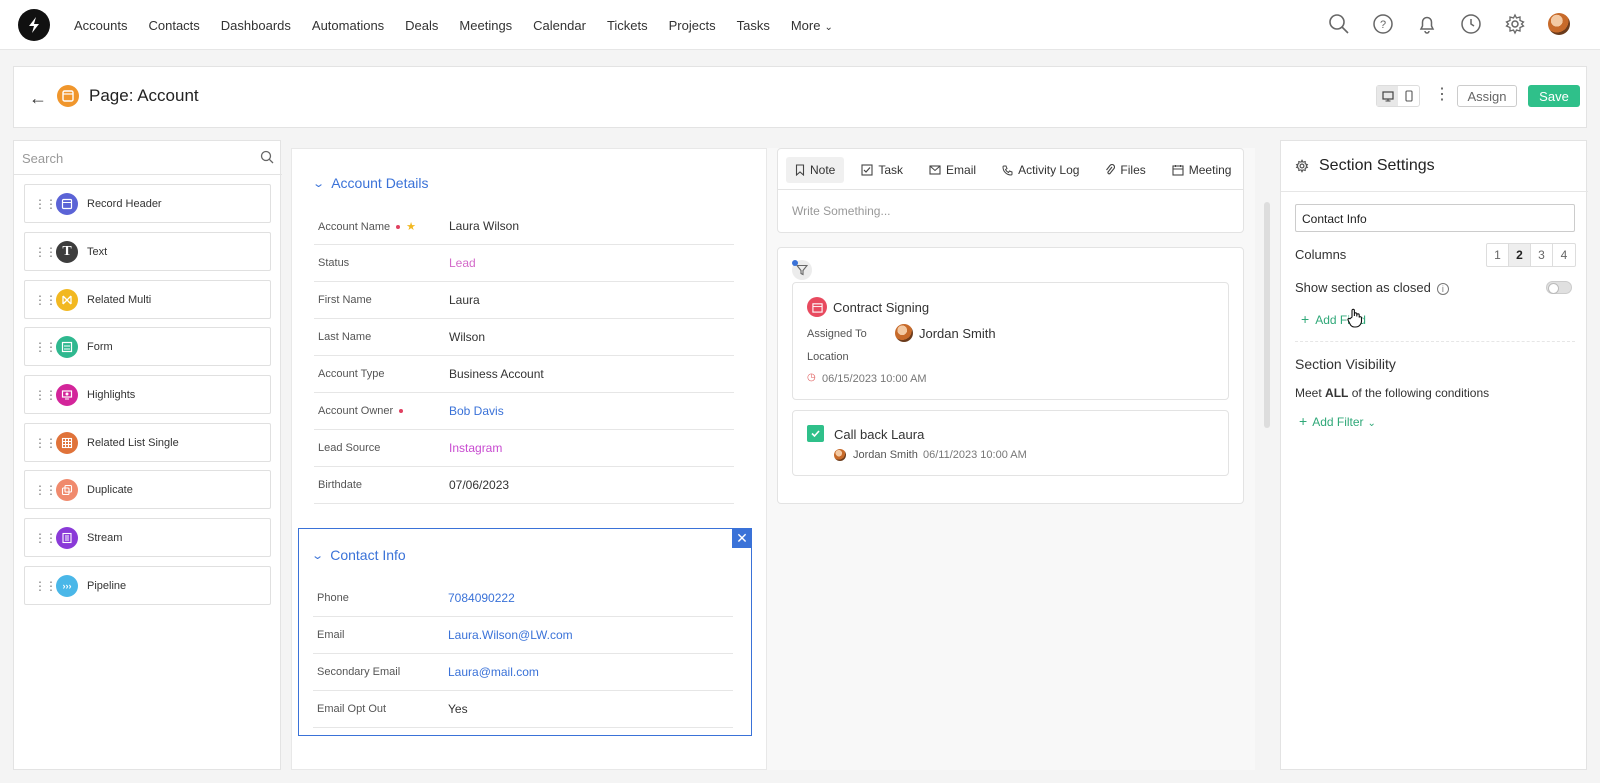 Image resolution: width=1600 pixels, height=783 pixels. I want to click on nav-item-dashboards: Dashboards, so click(256, 25).